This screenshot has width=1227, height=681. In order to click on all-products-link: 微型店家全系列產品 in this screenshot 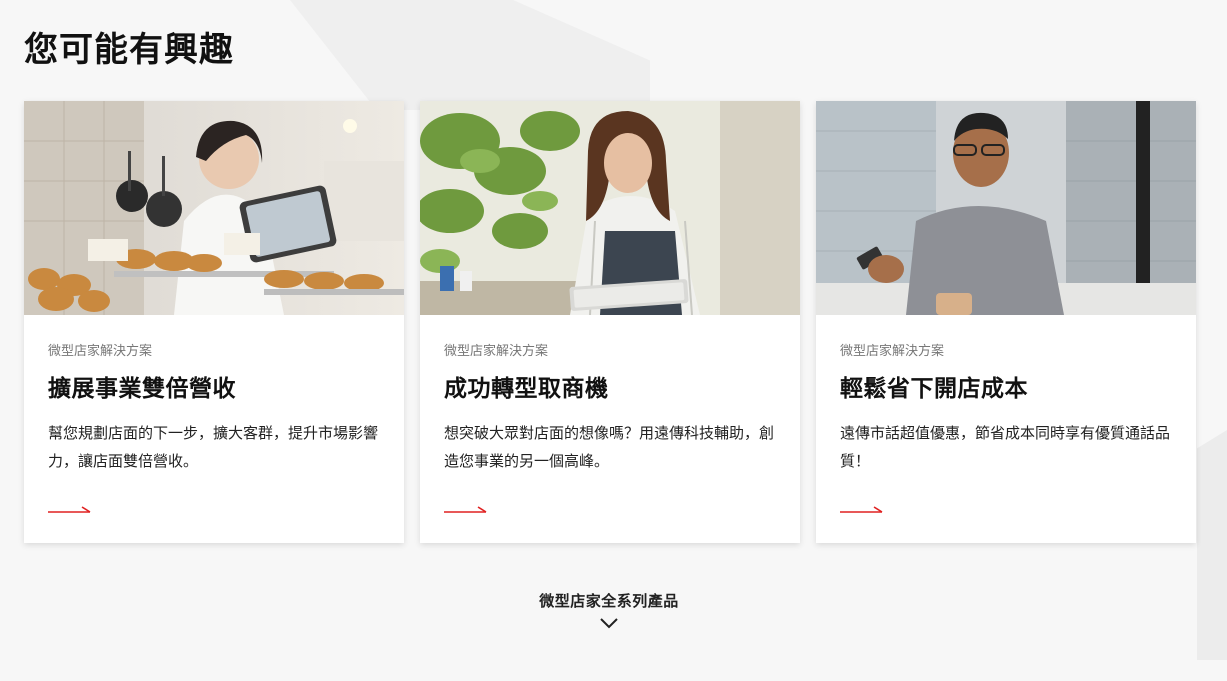, I will do `click(609, 609)`.